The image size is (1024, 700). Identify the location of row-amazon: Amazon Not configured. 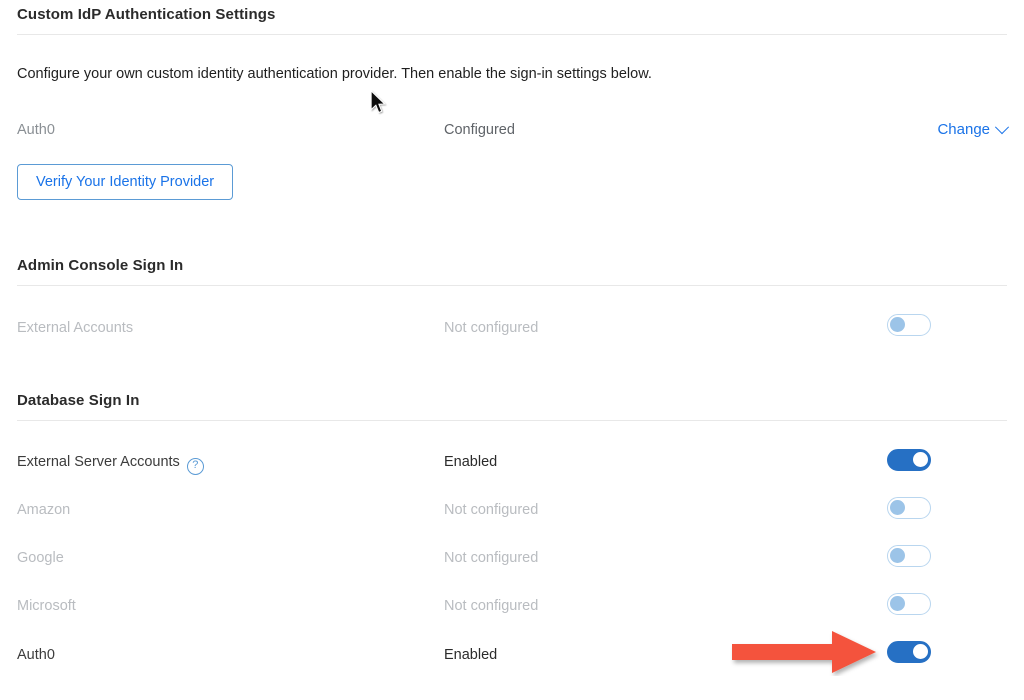
(512, 514).